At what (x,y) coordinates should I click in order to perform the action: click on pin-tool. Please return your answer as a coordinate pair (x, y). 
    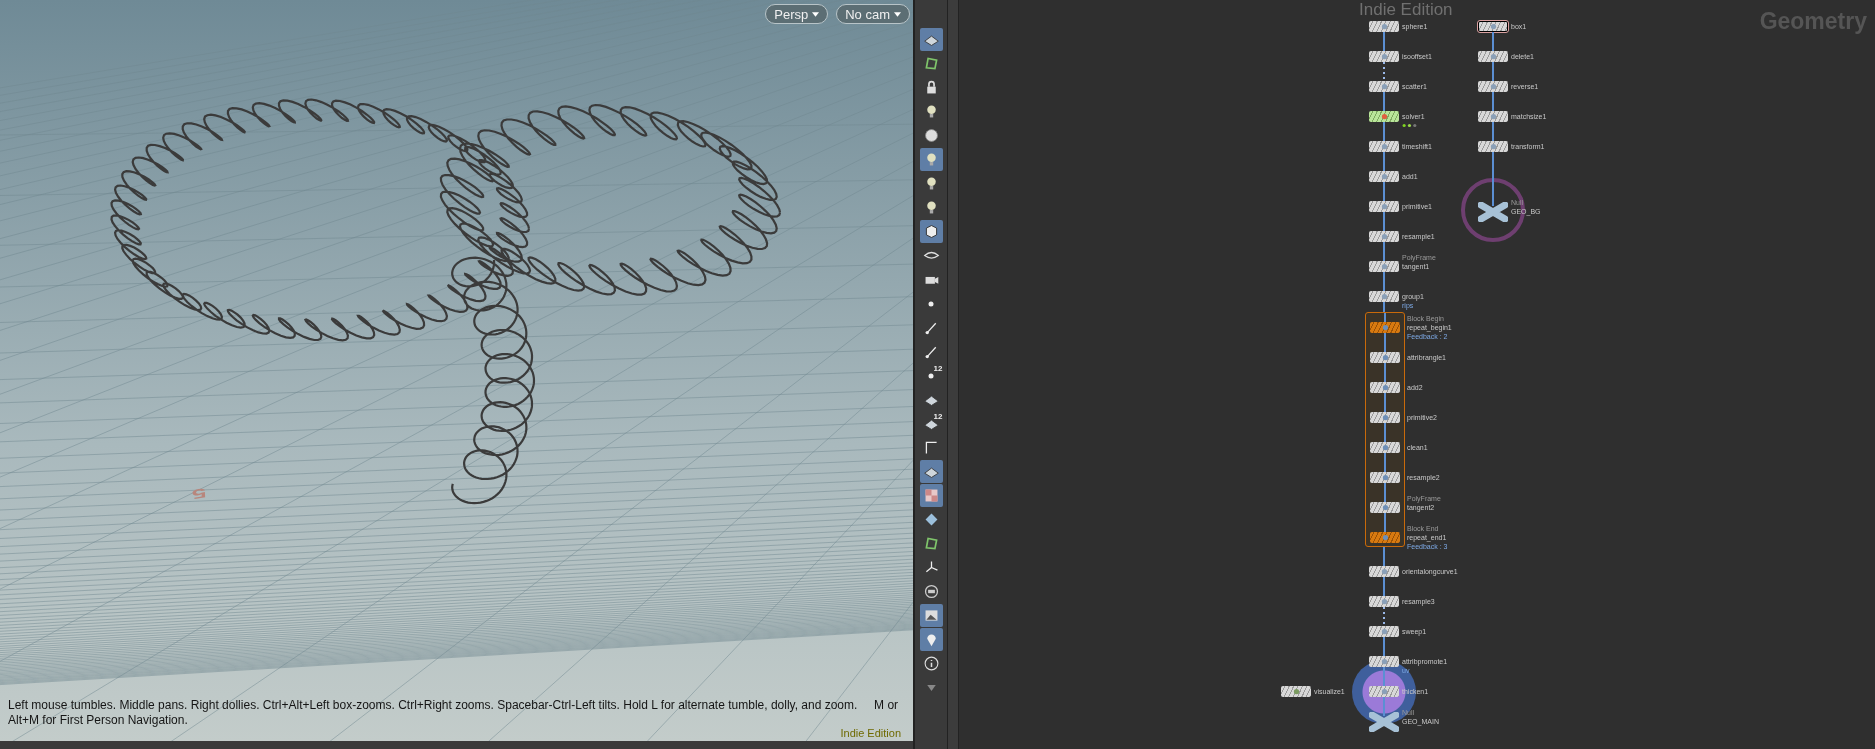
    Looking at the image, I should click on (931, 639).